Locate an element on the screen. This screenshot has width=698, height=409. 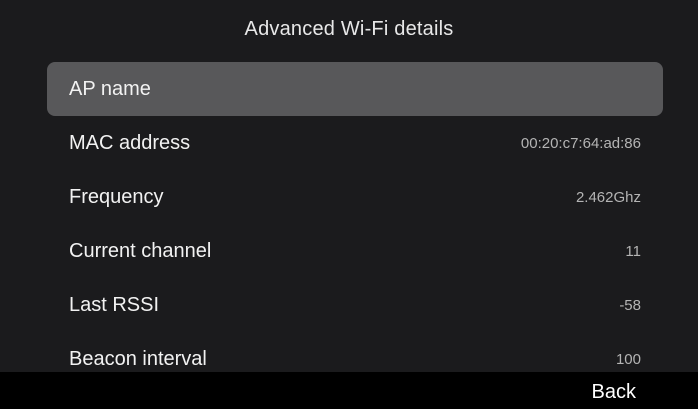
row-value: 11 is located at coordinates (633, 251).